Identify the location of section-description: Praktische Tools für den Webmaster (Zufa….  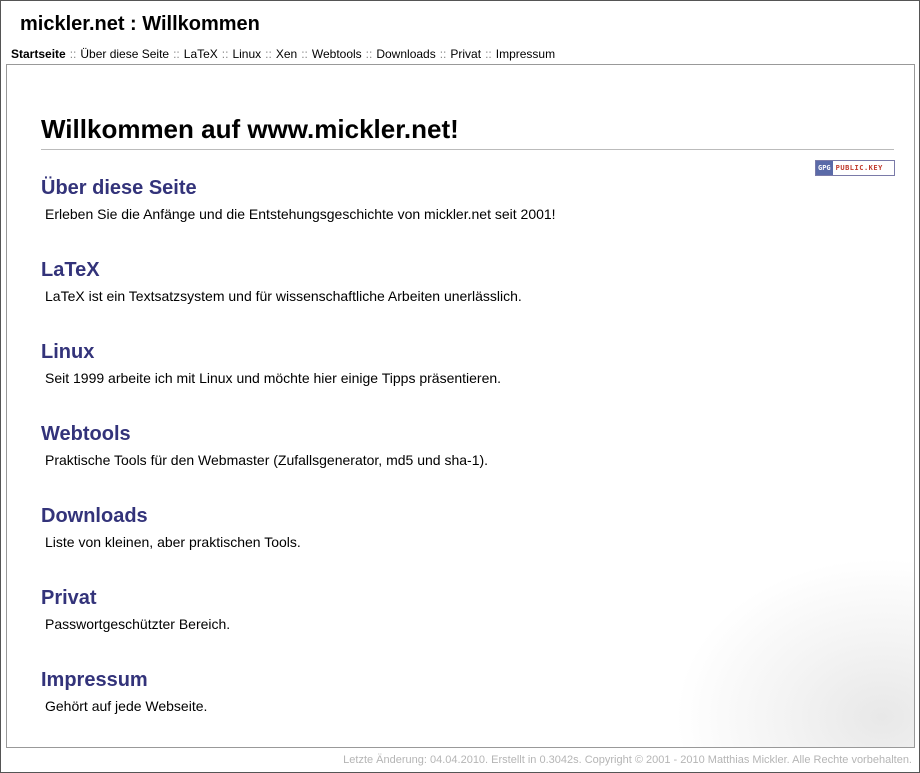
(267, 460).